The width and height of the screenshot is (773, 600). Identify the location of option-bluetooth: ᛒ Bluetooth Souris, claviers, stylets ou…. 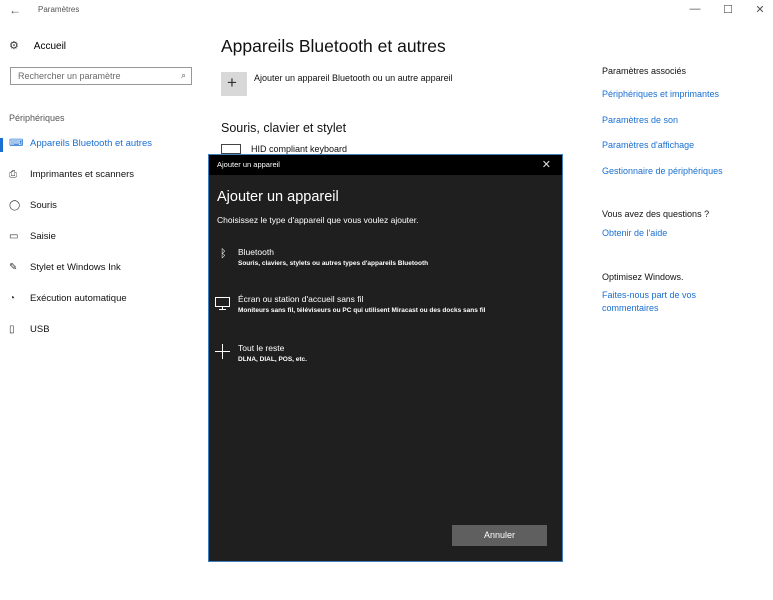
(385, 259).